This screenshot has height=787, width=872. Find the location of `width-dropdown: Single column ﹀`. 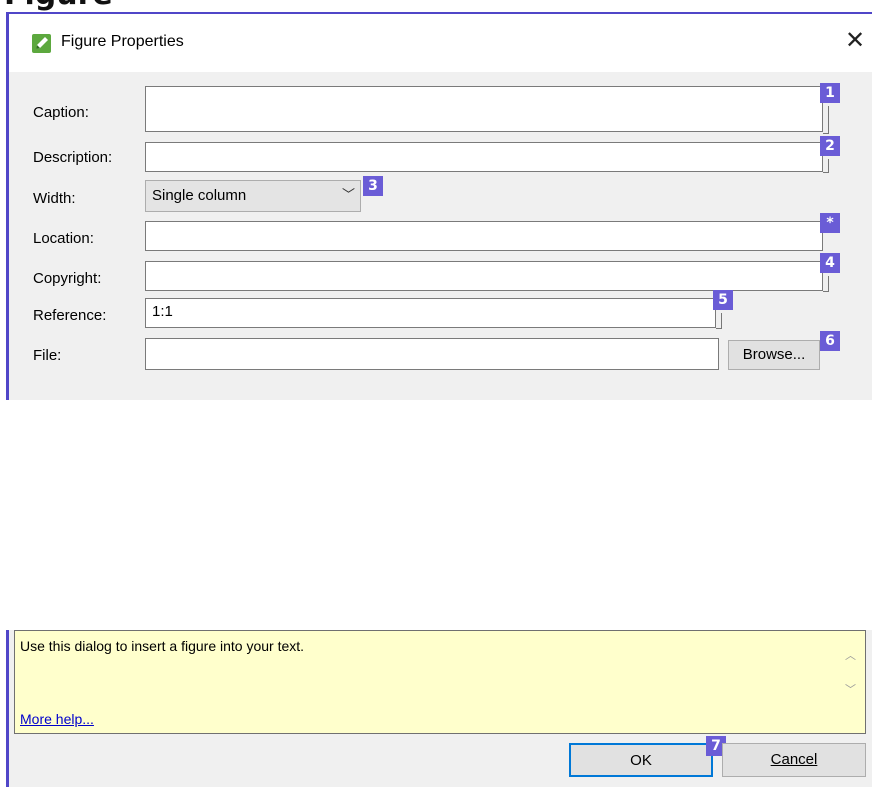

width-dropdown: Single column ﹀ is located at coordinates (253, 196).